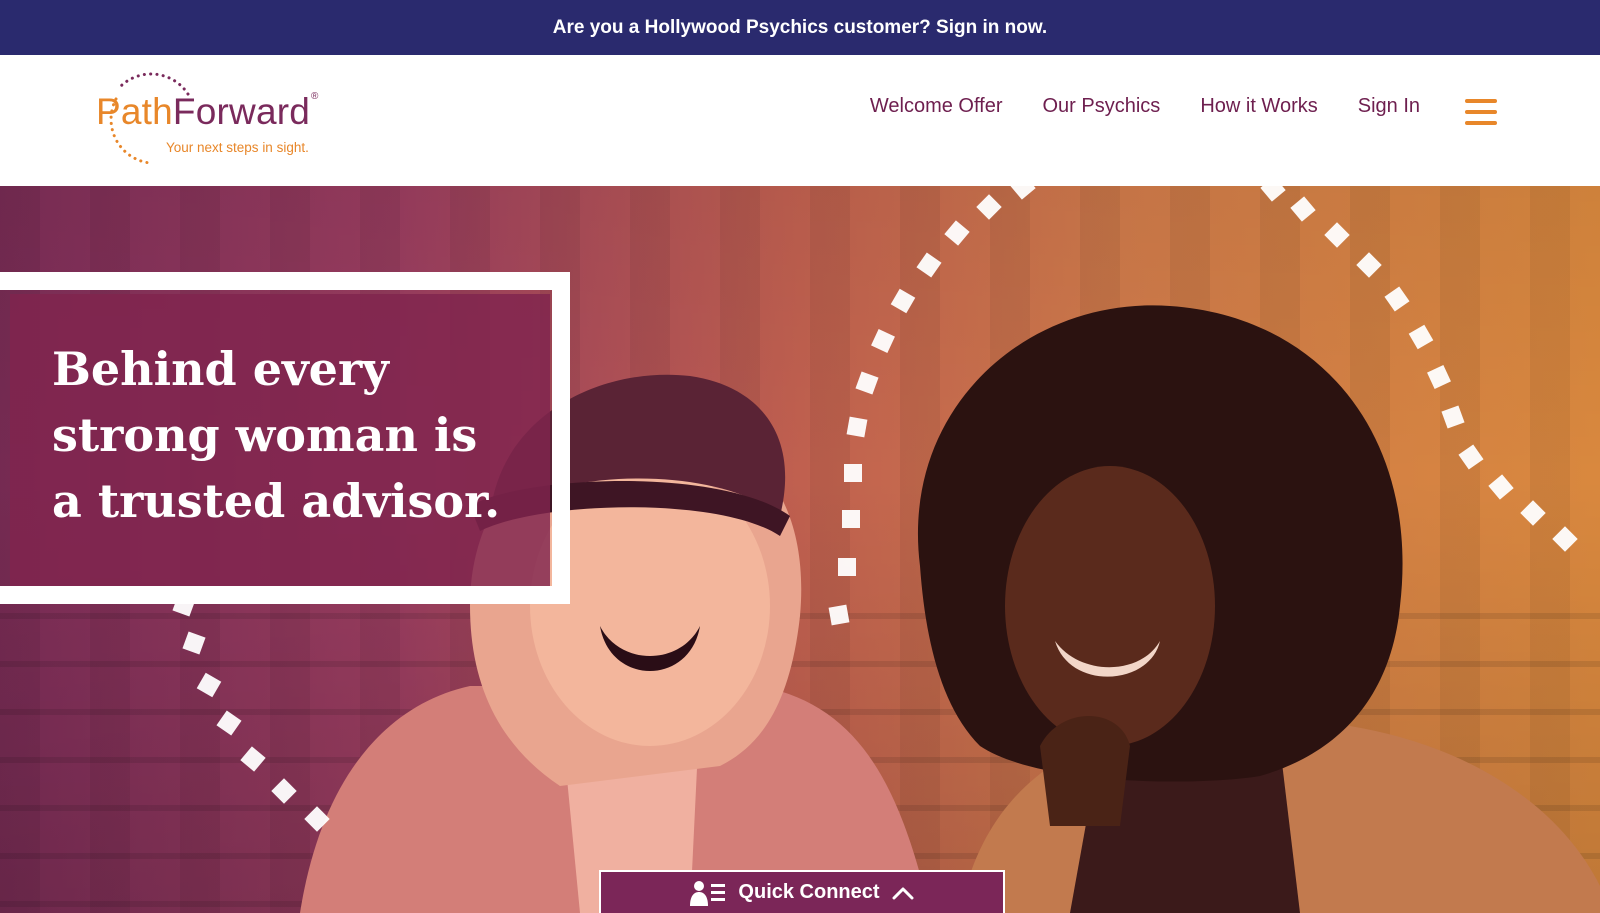 This screenshot has height=913, width=1600. Describe the element at coordinates (903, 893) in the screenshot. I see `chevron-up-icon` at that location.